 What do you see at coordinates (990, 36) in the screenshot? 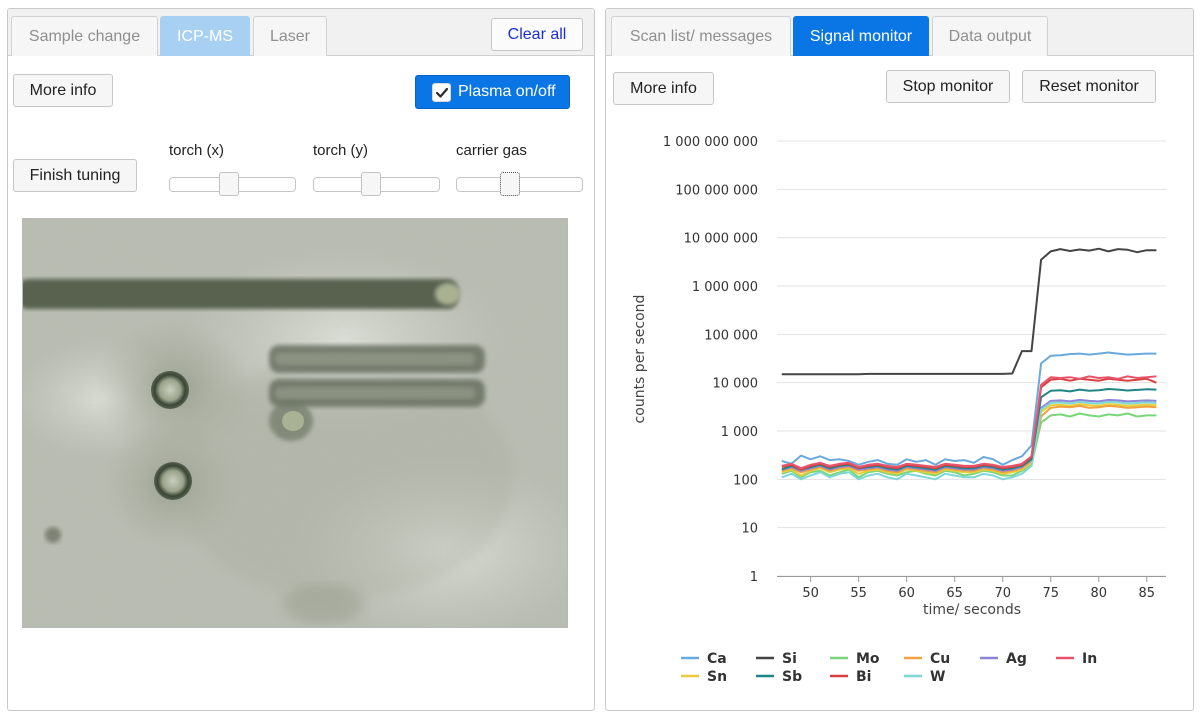
I see `tab-data-output: Data output` at bounding box center [990, 36].